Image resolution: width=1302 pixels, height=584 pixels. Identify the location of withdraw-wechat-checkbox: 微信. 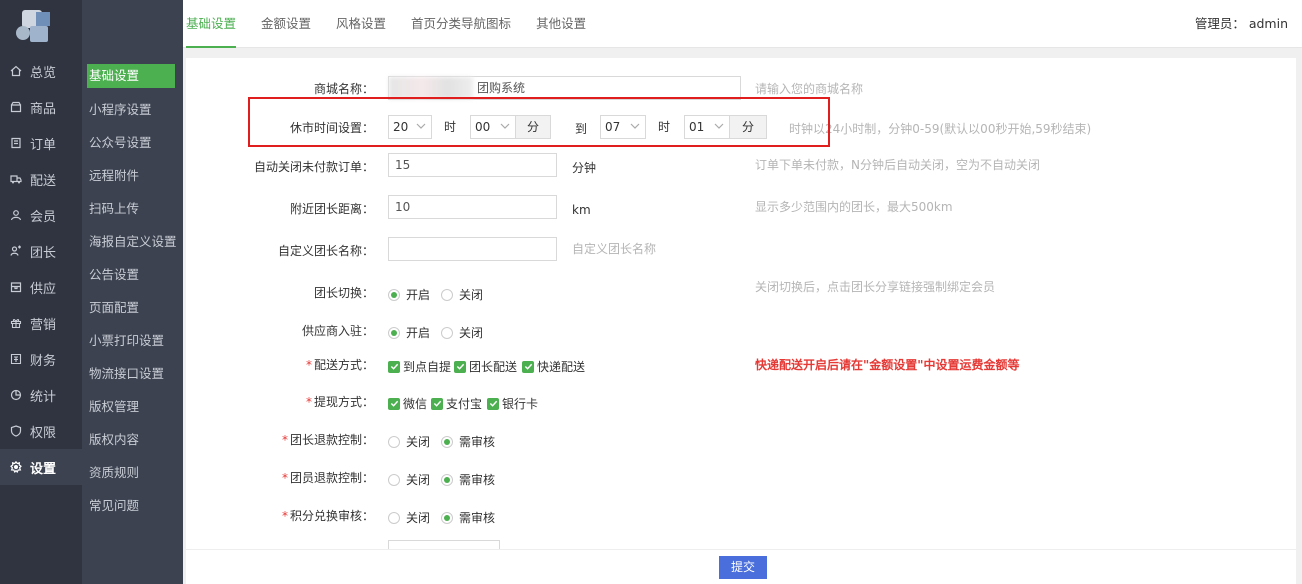
(407, 403).